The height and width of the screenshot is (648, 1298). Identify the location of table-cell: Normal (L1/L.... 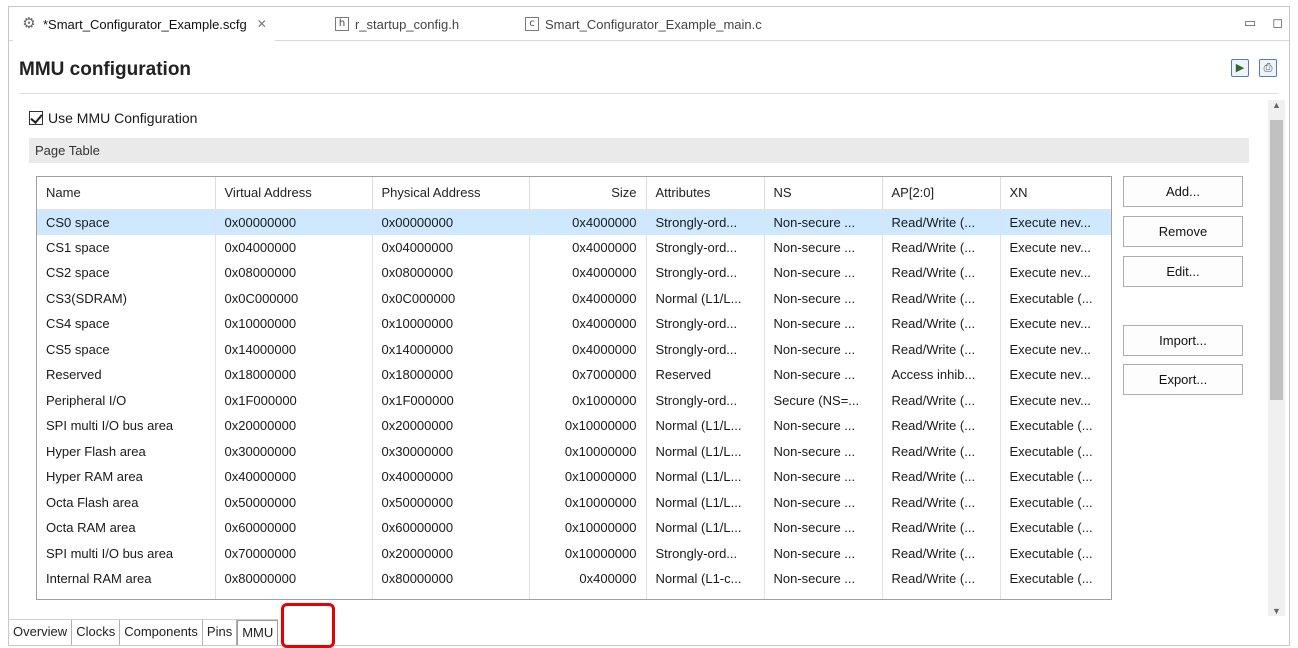
(705, 477).